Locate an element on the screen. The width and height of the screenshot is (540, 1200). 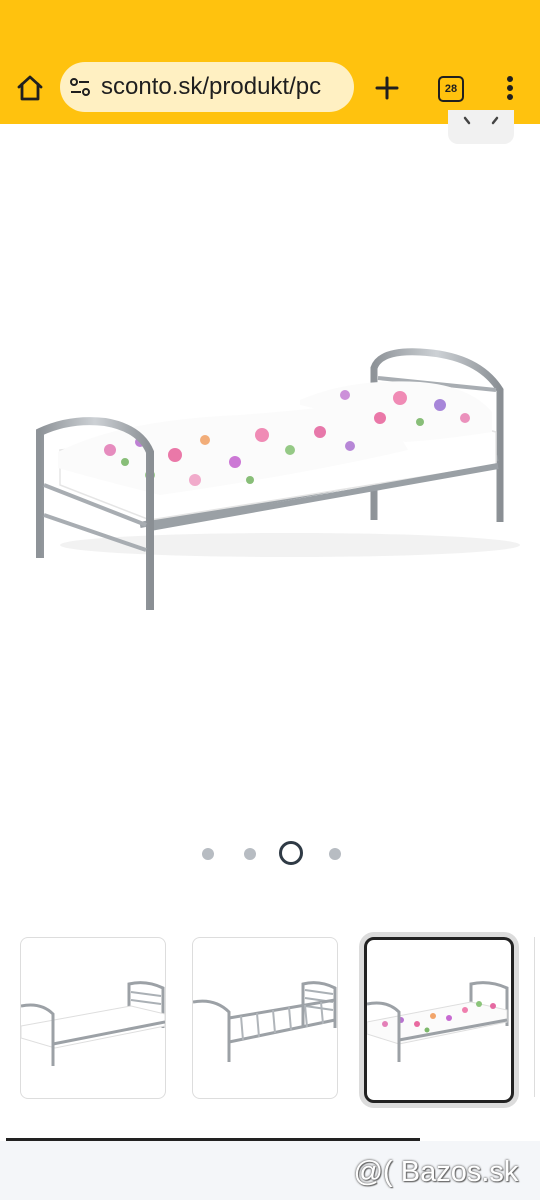
thumbnail-scroll-indicator is located at coordinates (213, 1139).